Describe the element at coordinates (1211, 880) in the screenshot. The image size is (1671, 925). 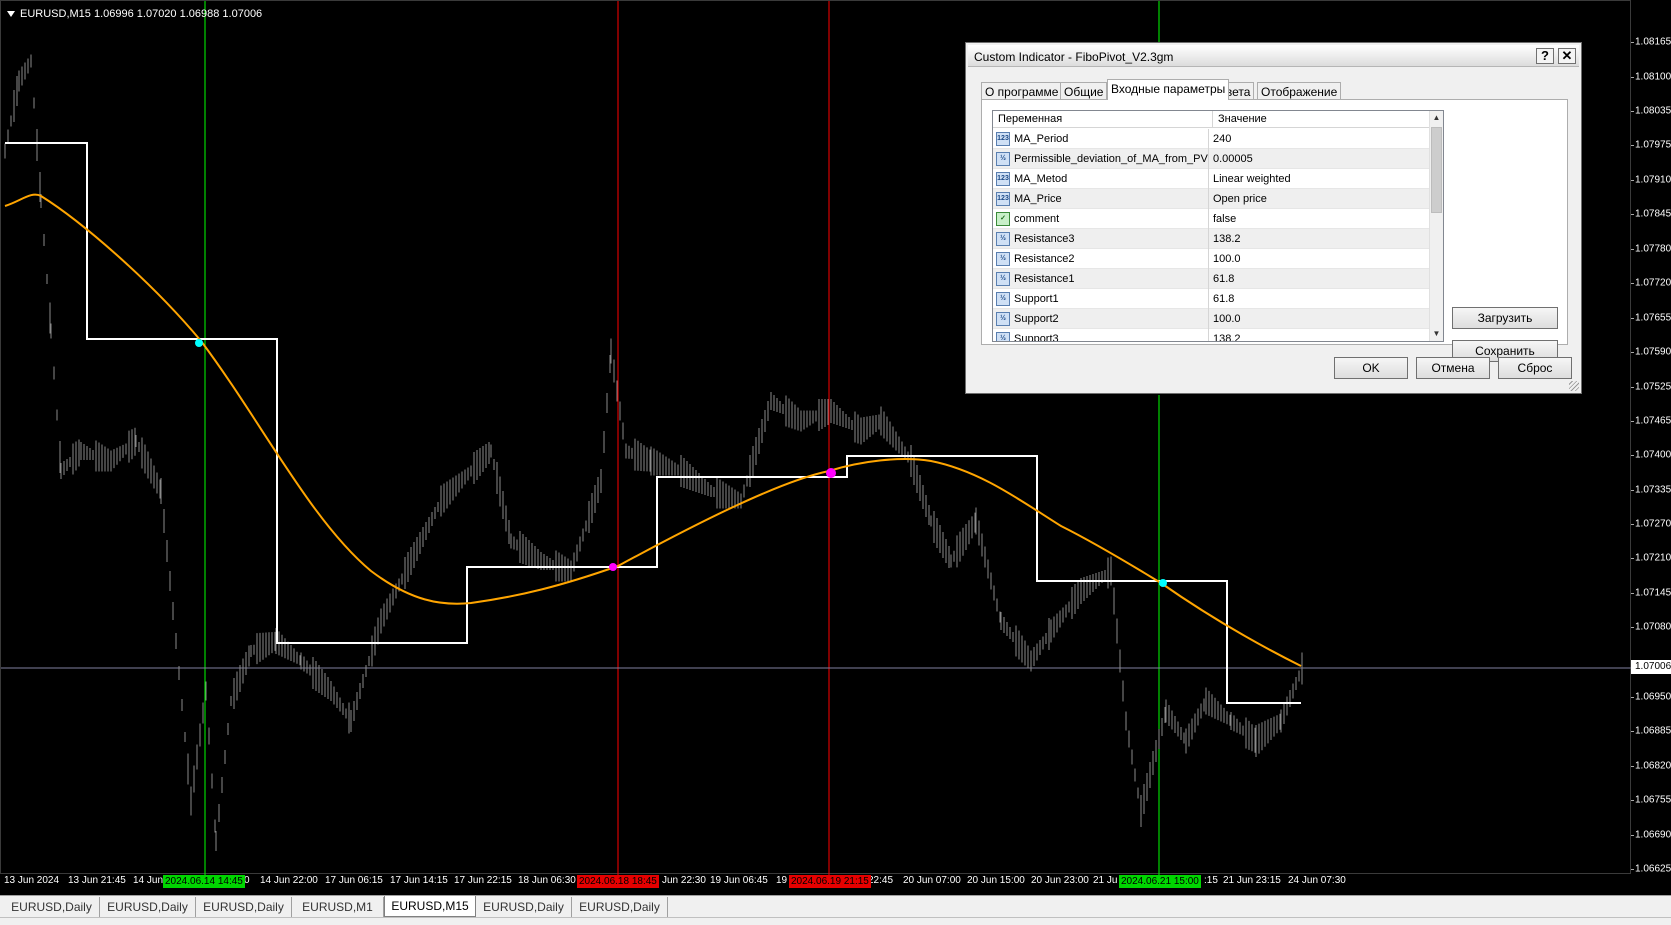
I see `time-label: :15` at that location.